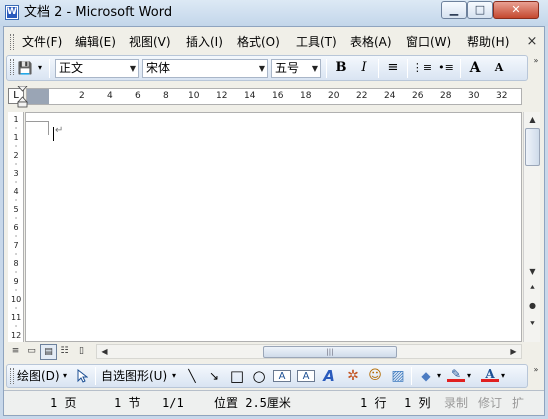 The image size is (548, 419). What do you see at coordinates (490, 374) in the screenshot?
I see `font-color-icon: A` at bounding box center [490, 374].